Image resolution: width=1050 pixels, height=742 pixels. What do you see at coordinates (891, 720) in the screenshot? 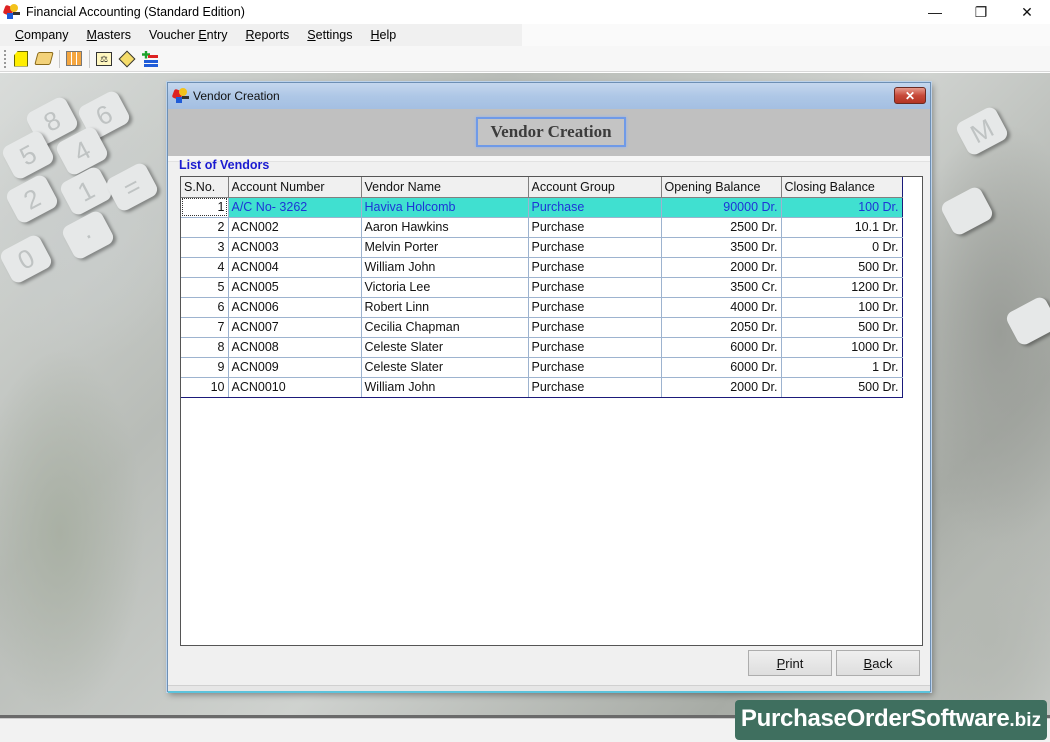
I see `watermark-banner: PurchaseOrderSoftware .biz` at bounding box center [891, 720].